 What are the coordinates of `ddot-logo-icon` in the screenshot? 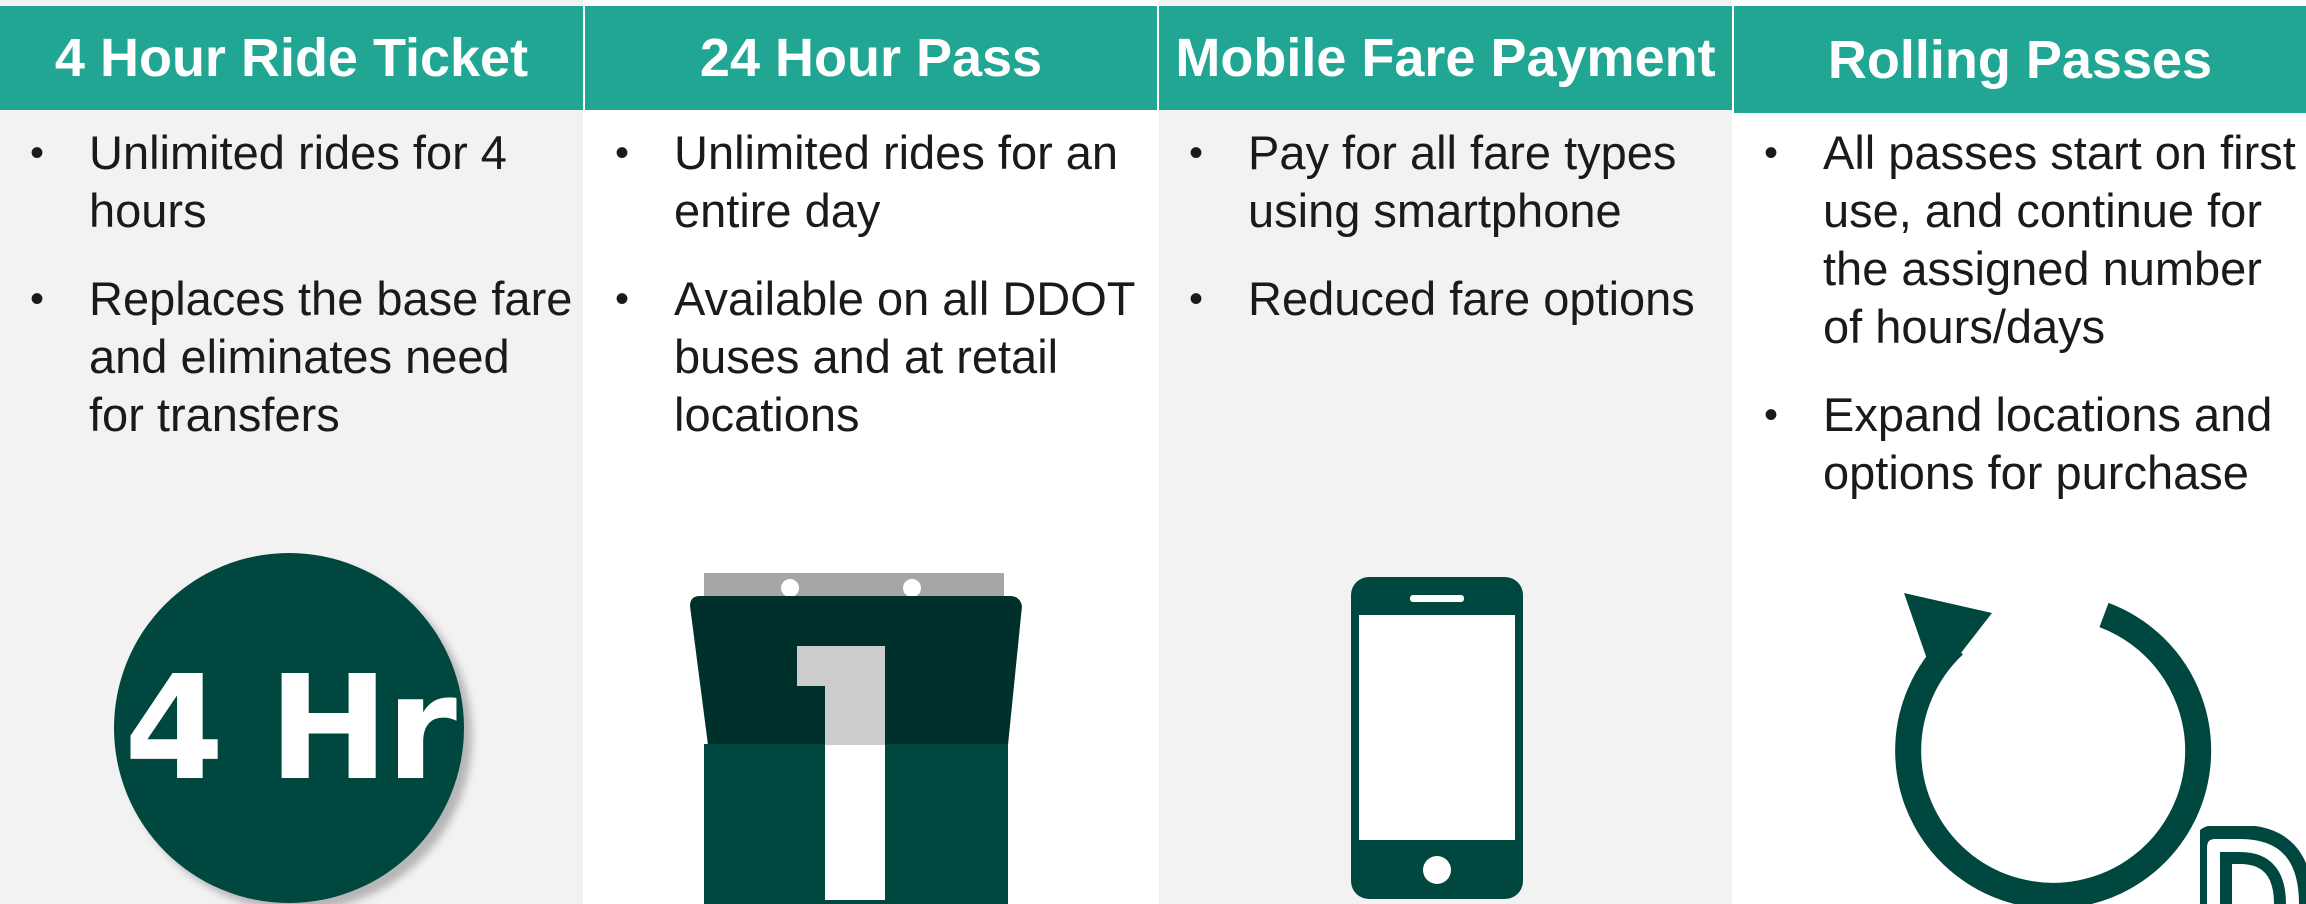 It's located at (2253, 865).